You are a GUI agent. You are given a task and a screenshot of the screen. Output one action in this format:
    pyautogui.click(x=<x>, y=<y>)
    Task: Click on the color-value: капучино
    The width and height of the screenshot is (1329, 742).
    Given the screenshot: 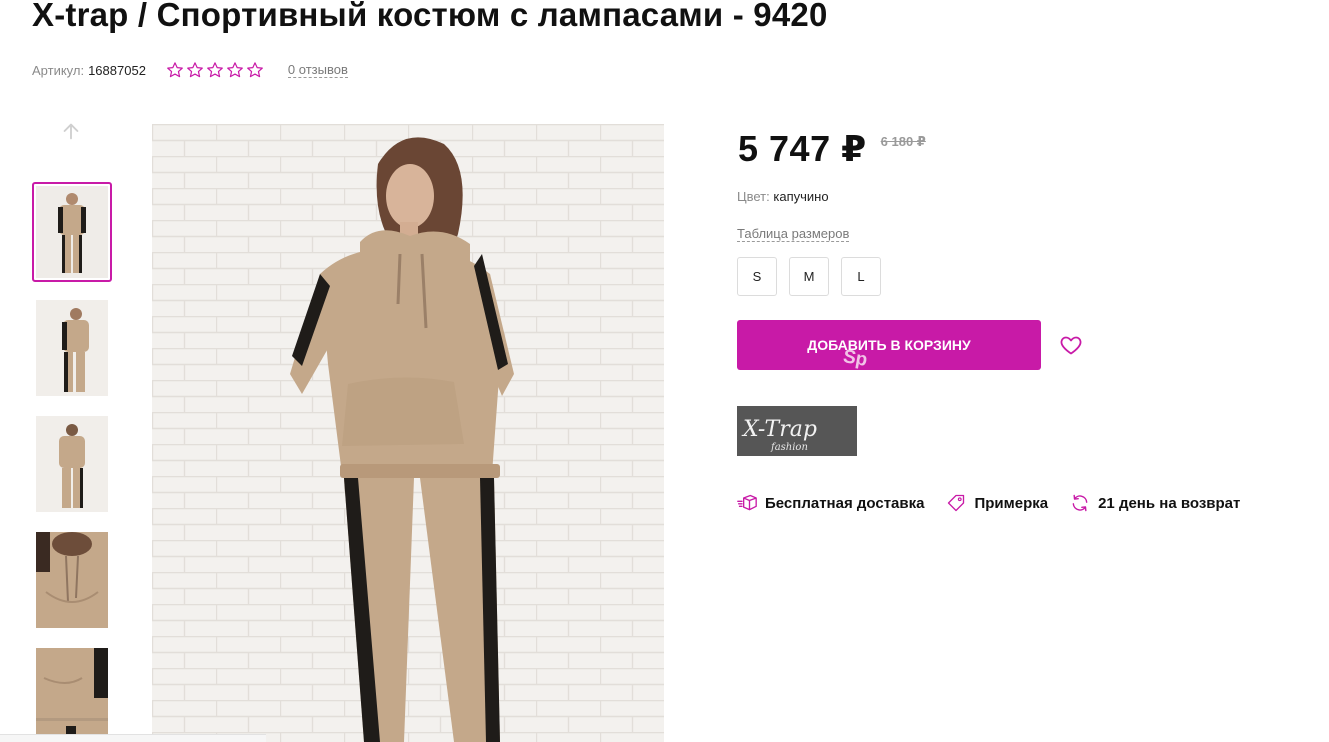 What is the action you would take?
    pyautogui.click(x=801, y=196)
    